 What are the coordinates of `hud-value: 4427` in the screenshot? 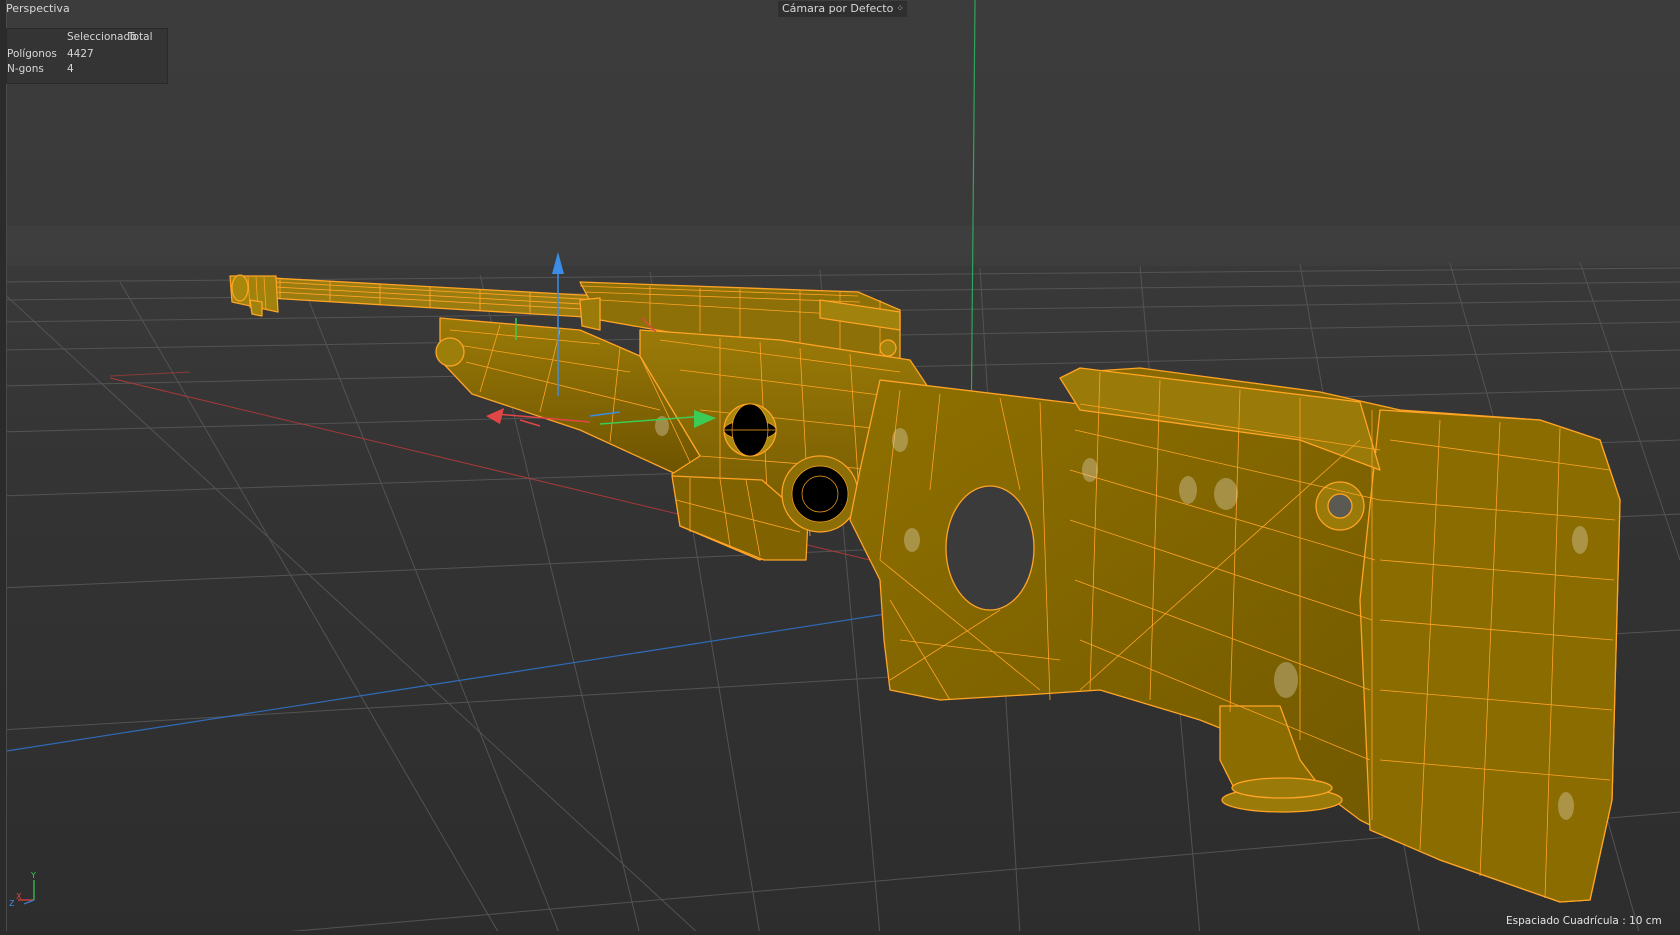 It's located at (80, 54).